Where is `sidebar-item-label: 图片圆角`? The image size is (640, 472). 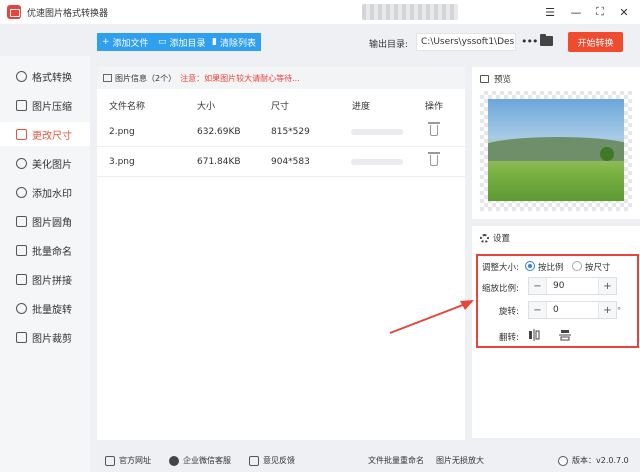
sidebar-item-label: 图片圆角 is located at coordinates (52, 223).